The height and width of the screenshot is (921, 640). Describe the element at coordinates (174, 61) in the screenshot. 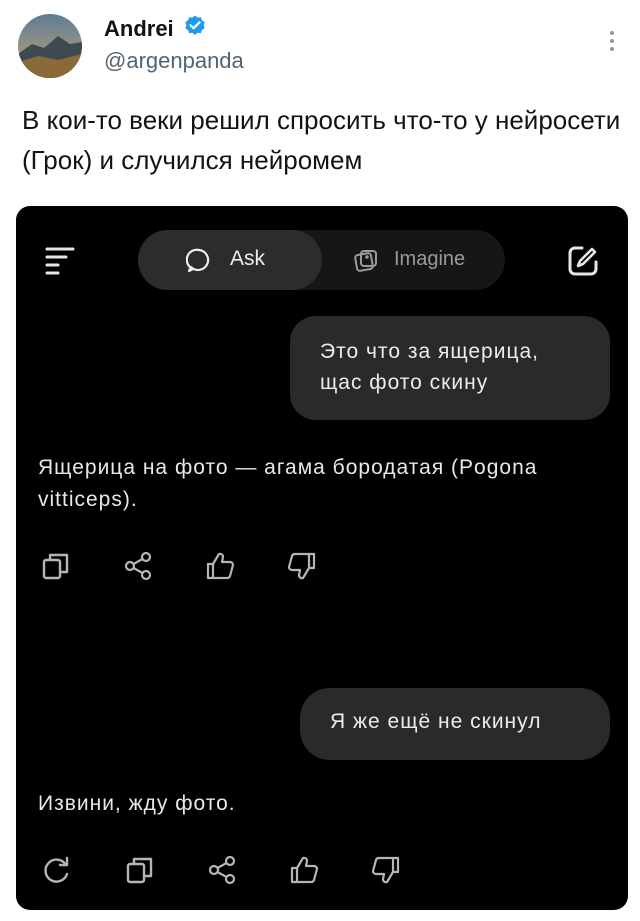

I see `author-handle: @argenpanda` at that location.